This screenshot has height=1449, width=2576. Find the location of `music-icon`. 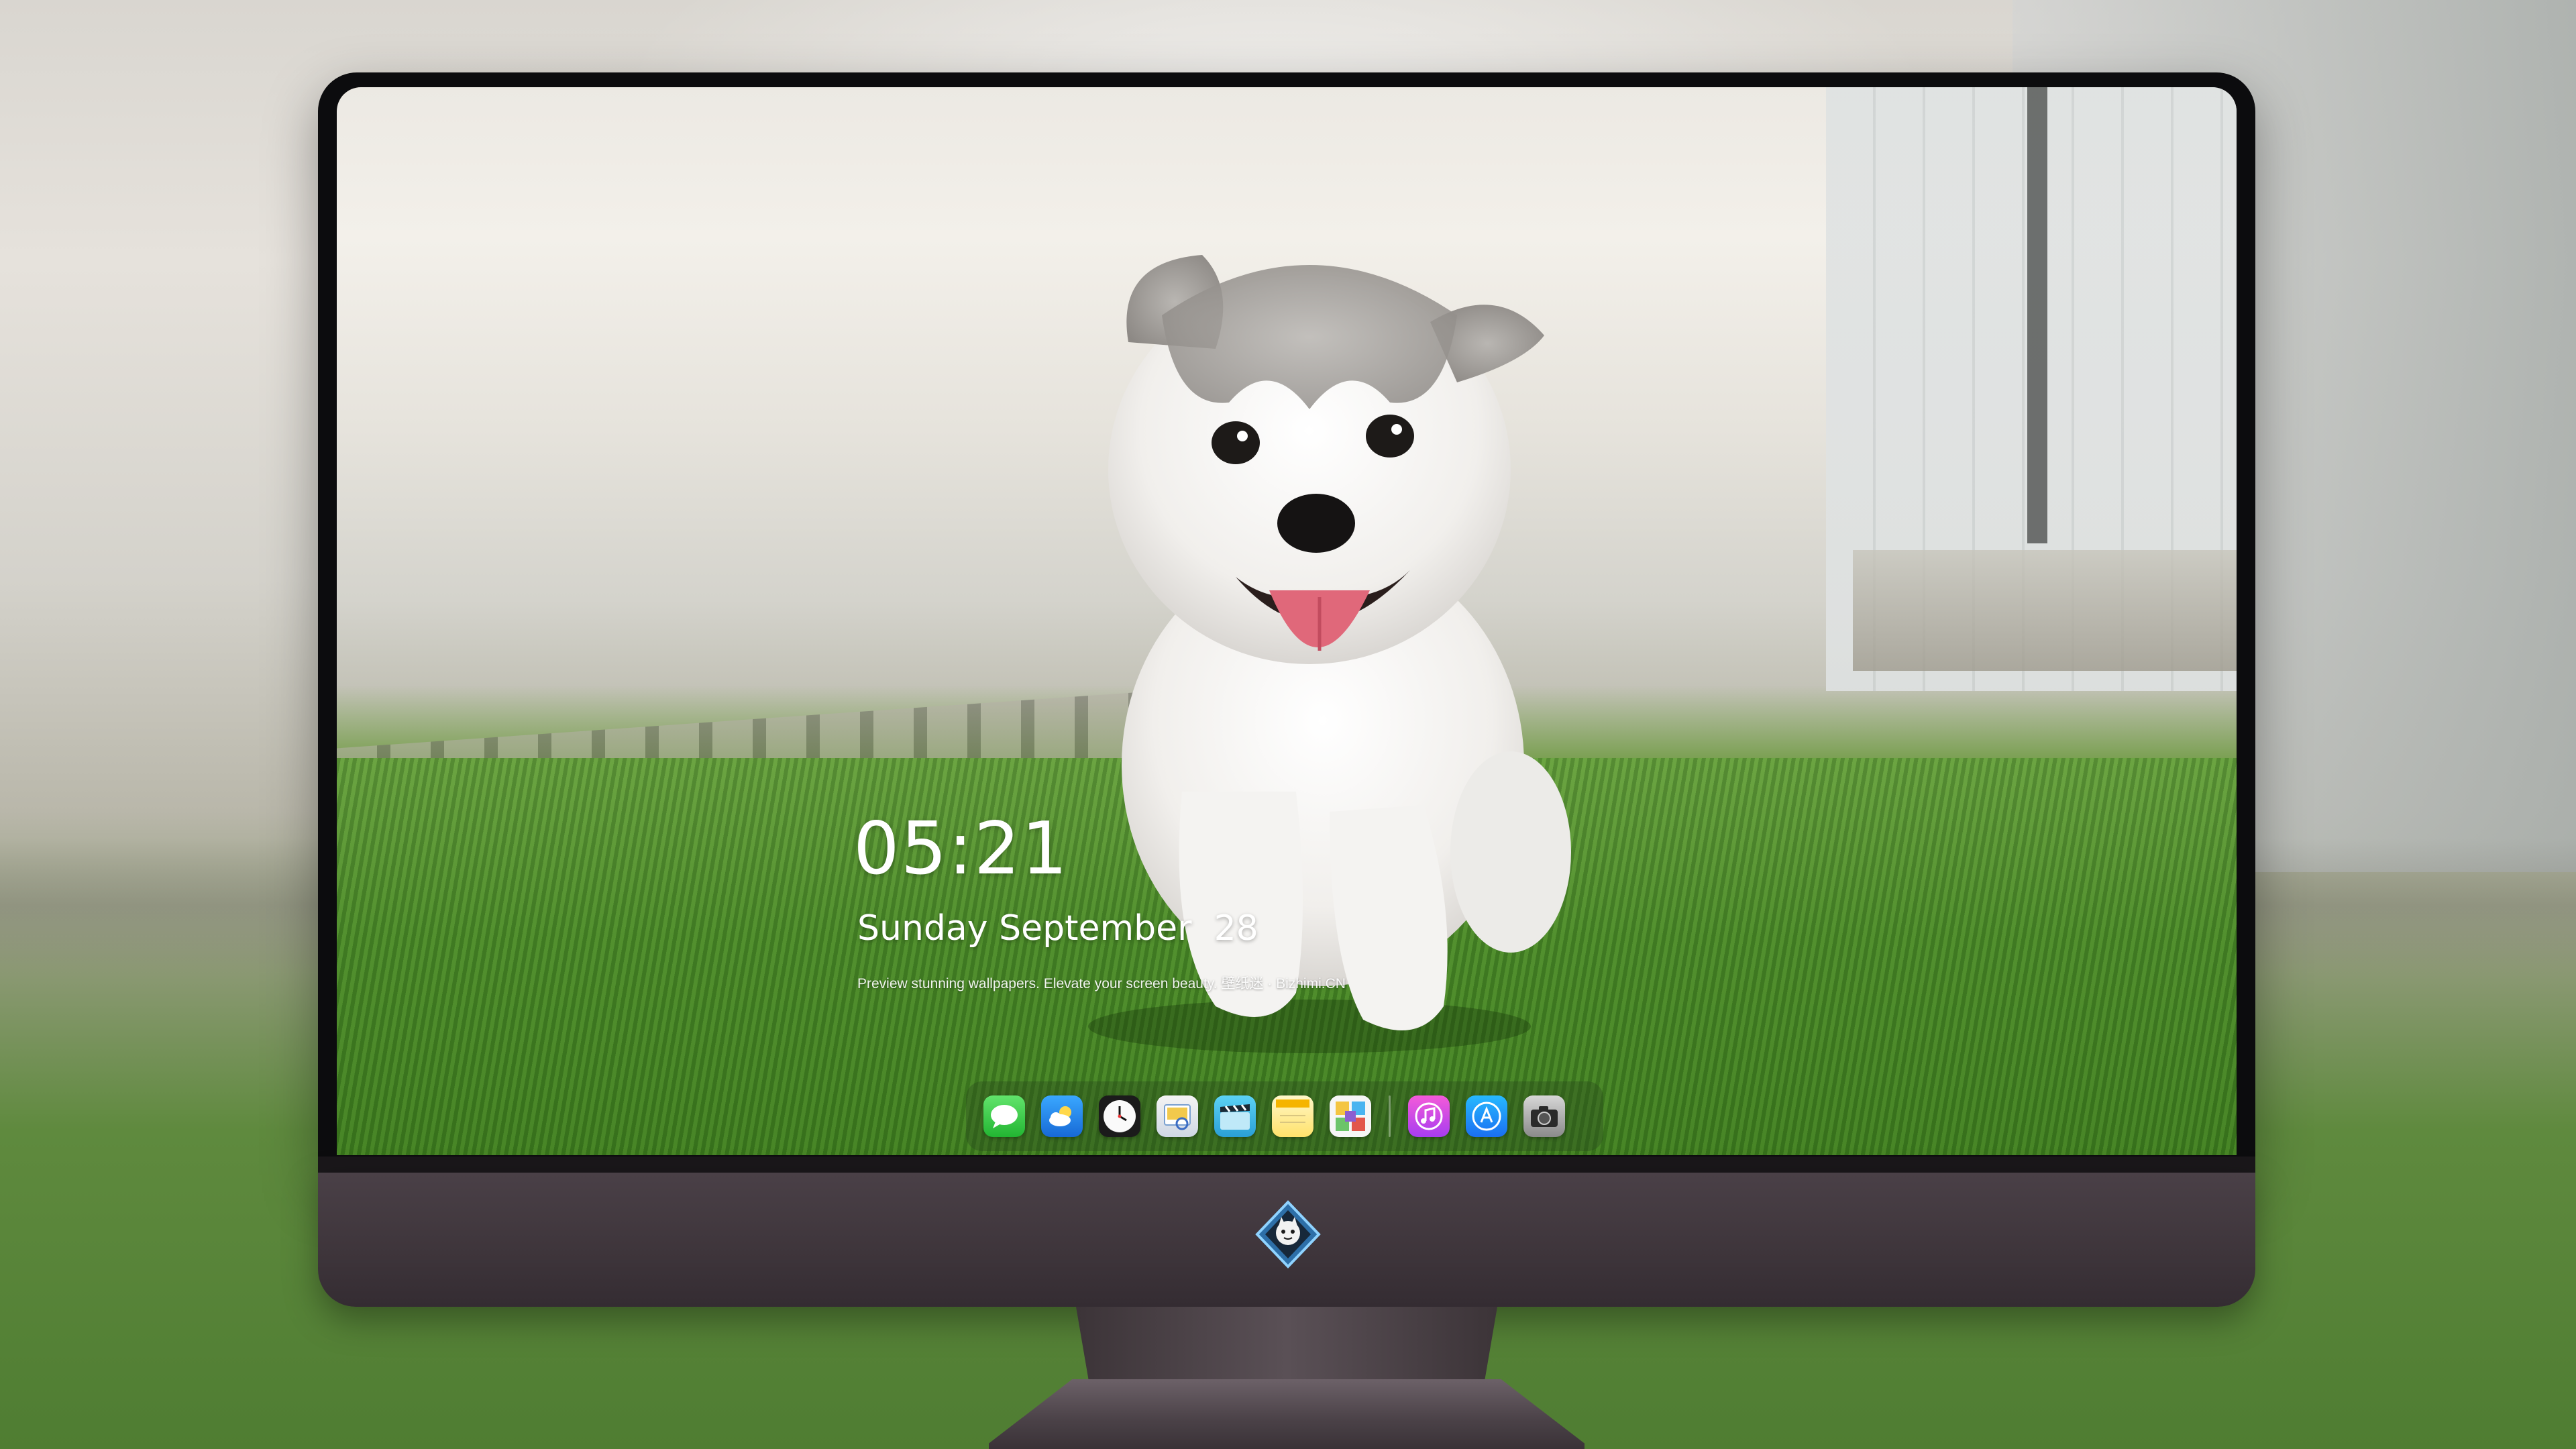

music-icon is located at coordinates (1429, 1116).